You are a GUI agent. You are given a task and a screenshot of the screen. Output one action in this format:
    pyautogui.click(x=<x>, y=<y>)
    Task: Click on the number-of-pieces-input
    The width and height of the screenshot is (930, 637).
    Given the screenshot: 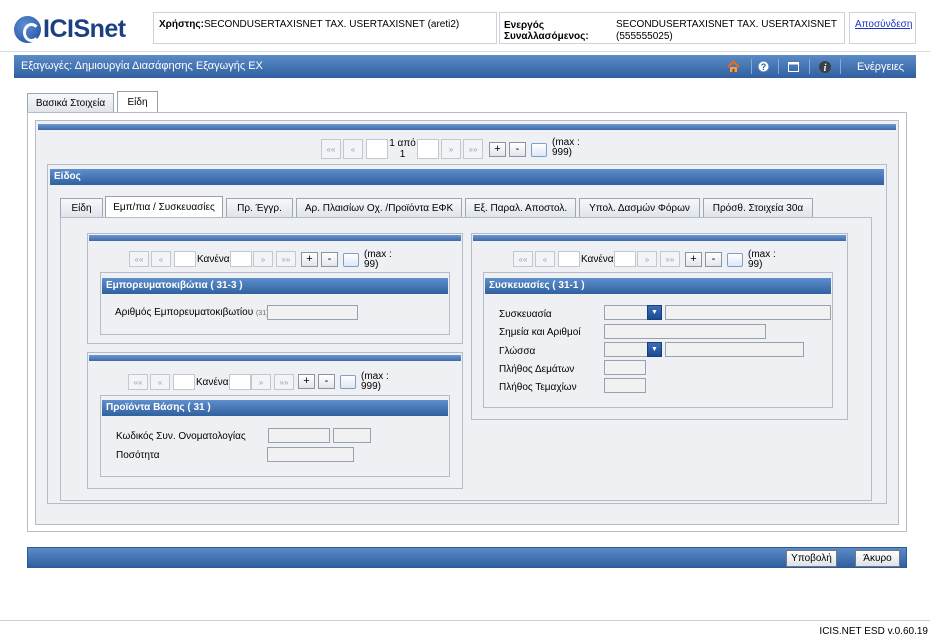 What is the action you would take?
    pyautogui.click(x=625, y=385)
    